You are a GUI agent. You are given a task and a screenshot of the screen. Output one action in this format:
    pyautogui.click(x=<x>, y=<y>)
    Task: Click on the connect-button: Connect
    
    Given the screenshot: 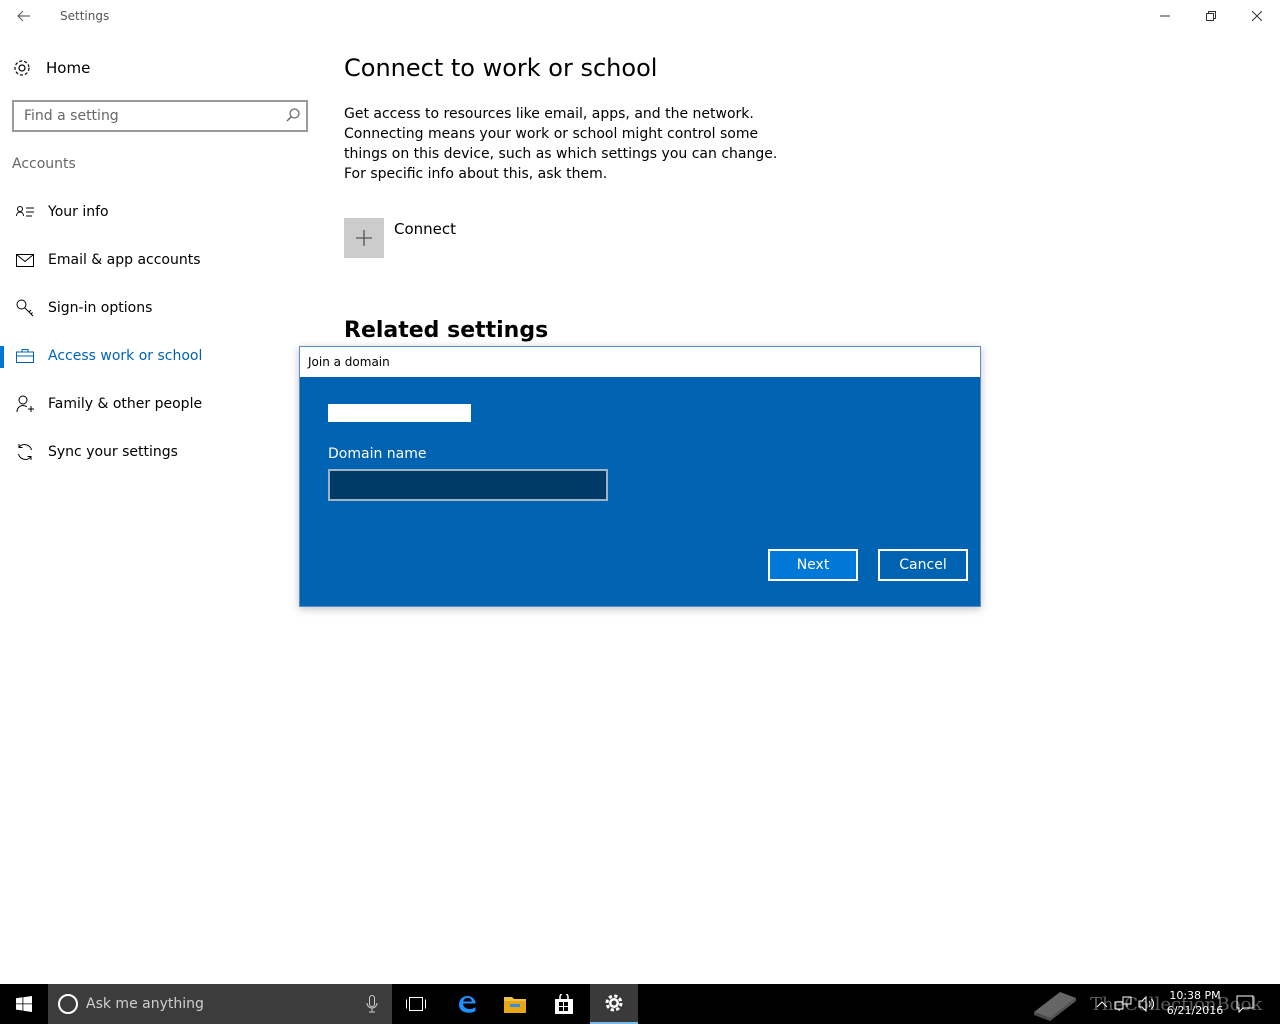 What is the action you would take?
    pyautogui.click(x=400, y=238)
    